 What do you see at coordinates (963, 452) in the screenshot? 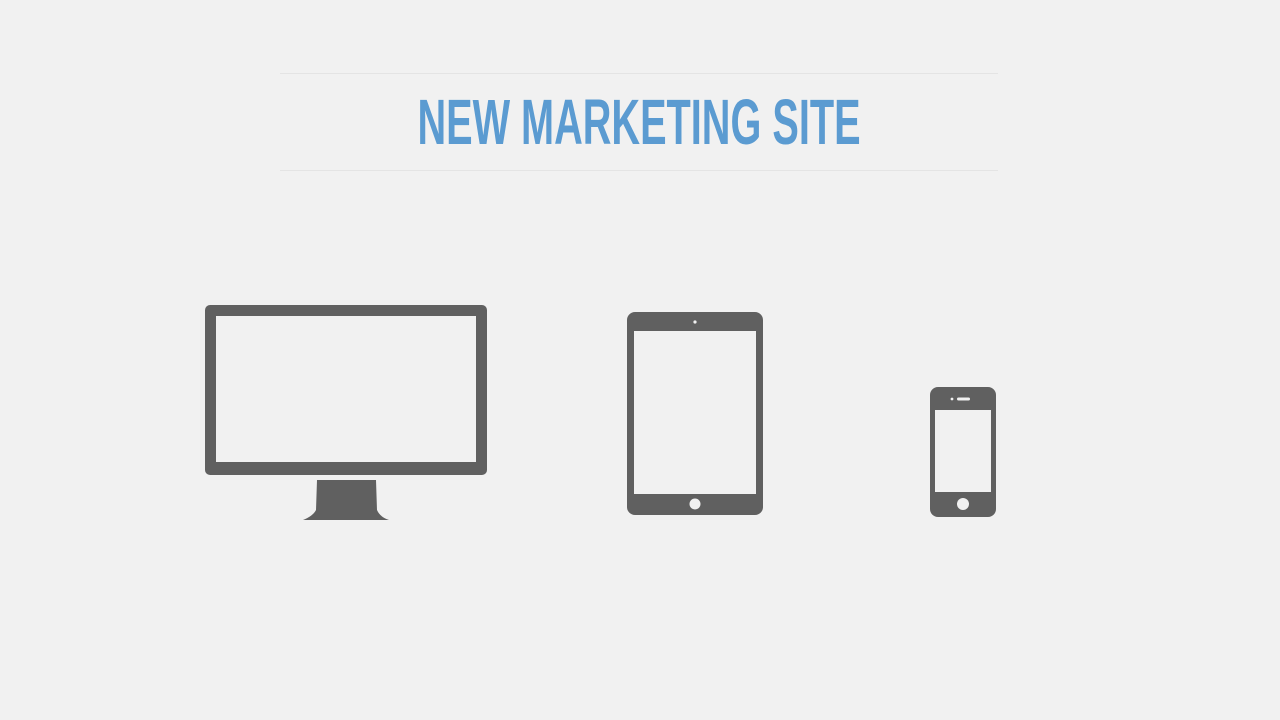
I see `smartphone-icon` at bounding box center [963, 452].